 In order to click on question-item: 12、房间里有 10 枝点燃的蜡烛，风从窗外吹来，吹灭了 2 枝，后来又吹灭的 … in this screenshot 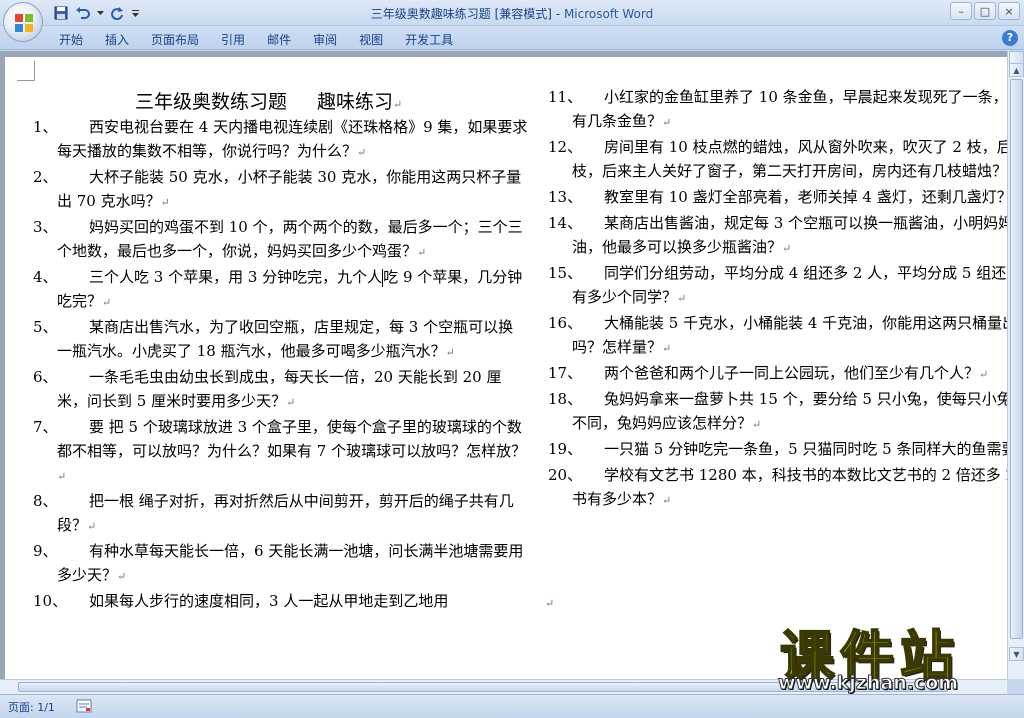, I will do `click(777, 159)`.